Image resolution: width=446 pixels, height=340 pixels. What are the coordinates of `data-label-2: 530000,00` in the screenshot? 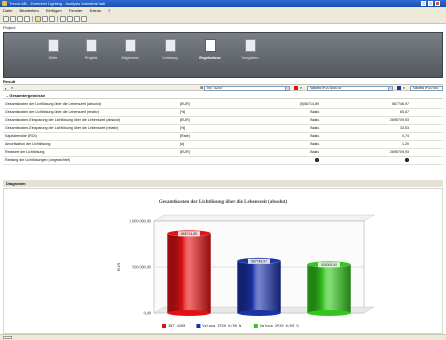 It's located at (329, 265).